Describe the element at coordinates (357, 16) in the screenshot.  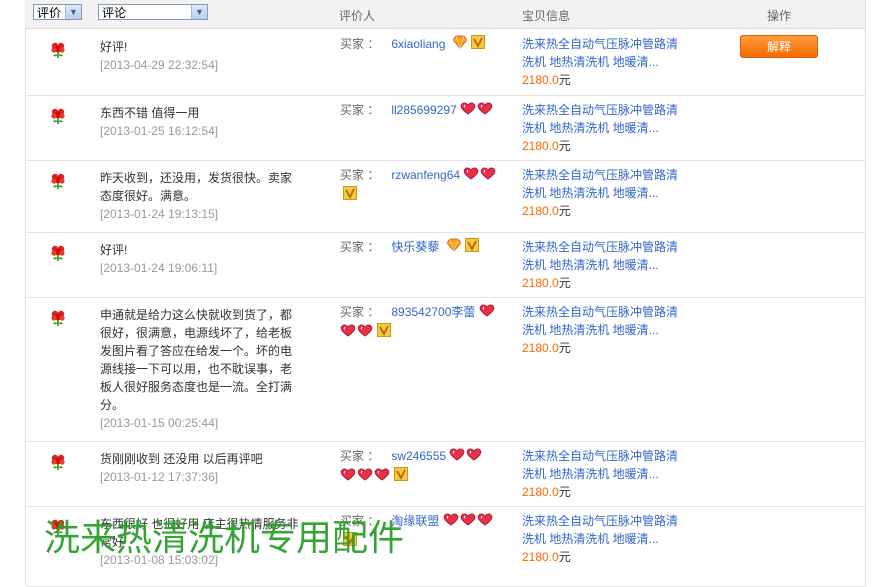
I see `reviewer-column-header: 评价人` at that location.